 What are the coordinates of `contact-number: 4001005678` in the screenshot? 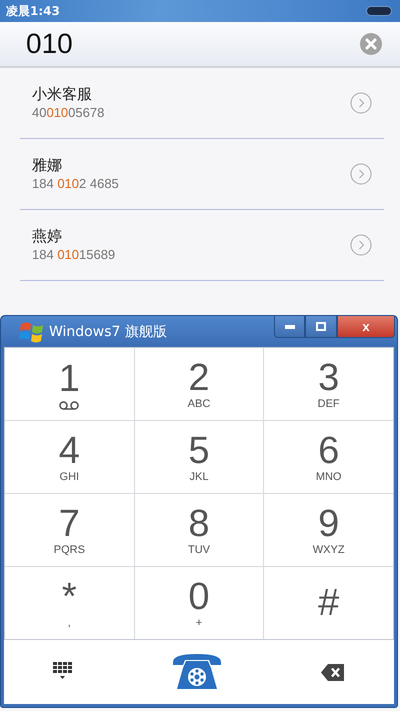 It's located at (68, 113).